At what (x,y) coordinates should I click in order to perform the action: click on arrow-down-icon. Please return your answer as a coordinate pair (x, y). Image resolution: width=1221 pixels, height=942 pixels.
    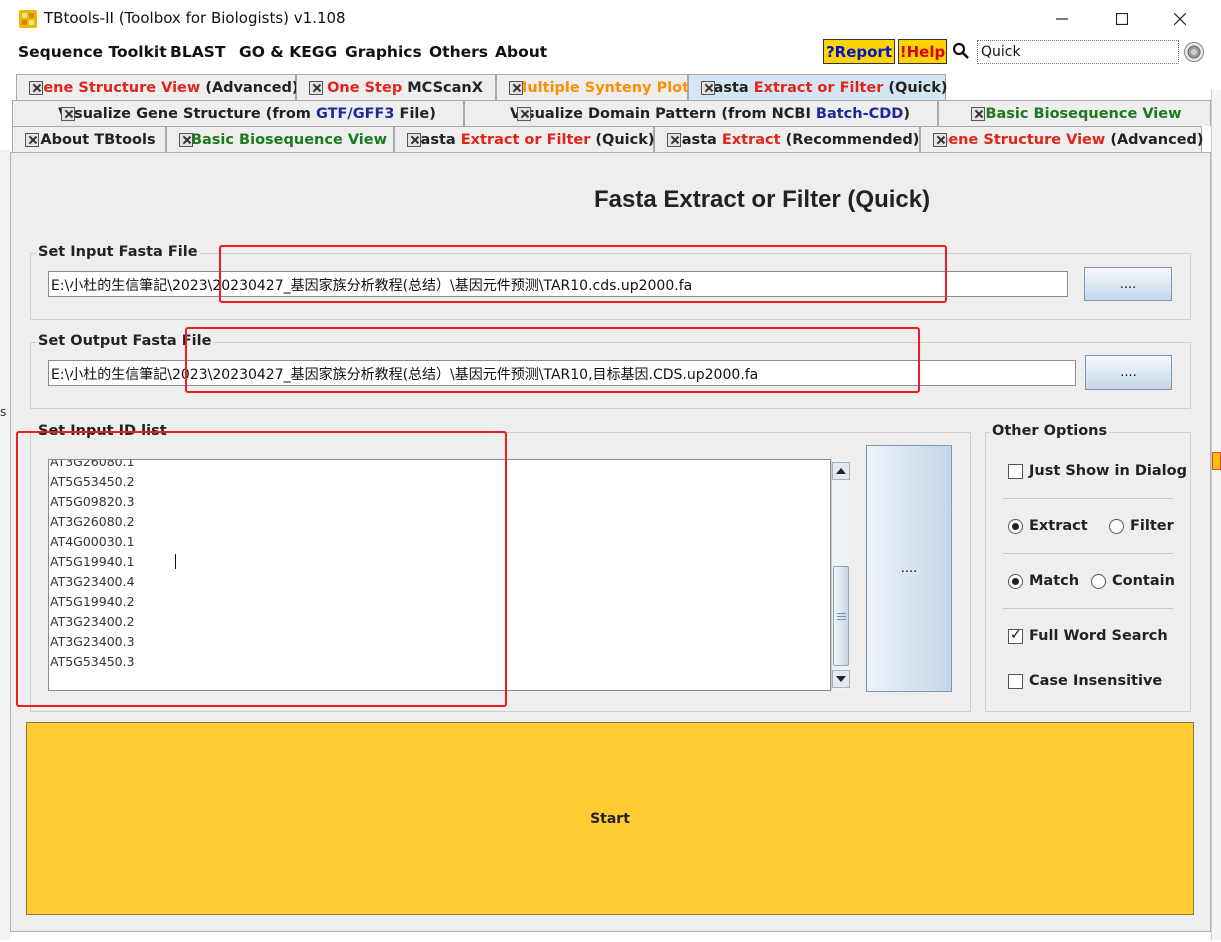
    Looking at the image, I should click on (841, 679).